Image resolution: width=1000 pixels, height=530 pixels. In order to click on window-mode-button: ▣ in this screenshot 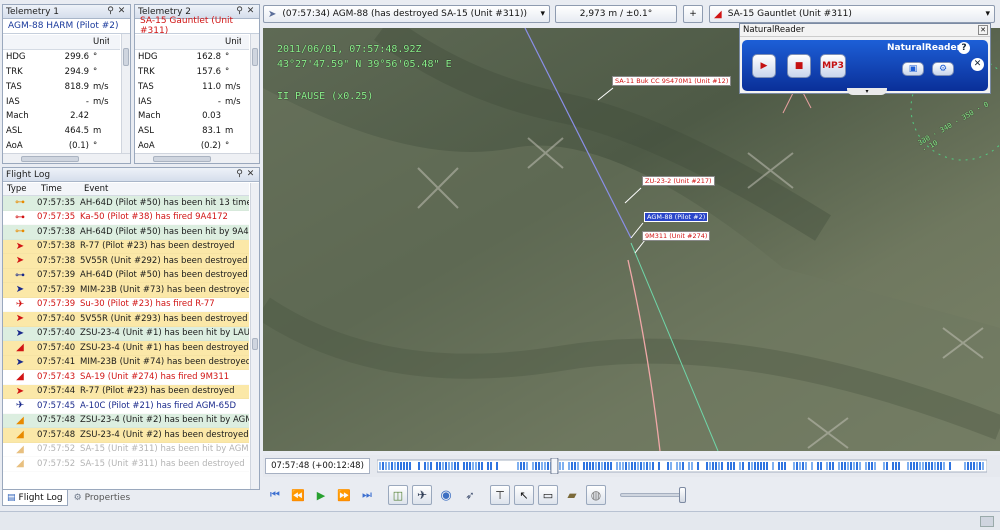, I will do `click(913, 69)`.